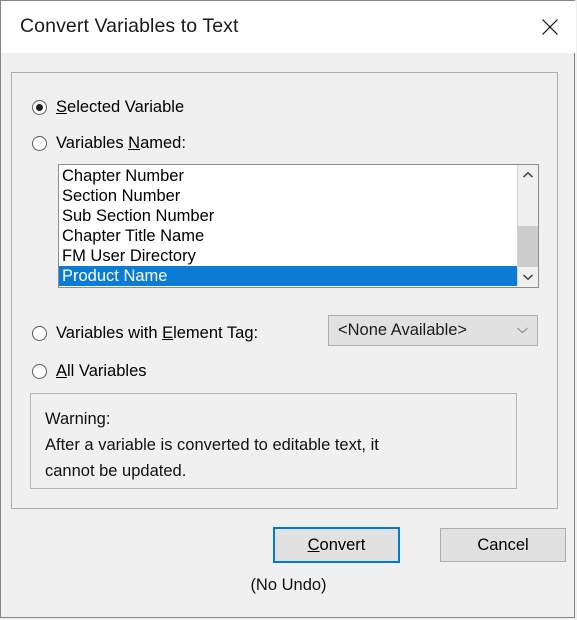 The height and width of the screenshot is (620, 577). I want to click on list-item: Section Number, so click(288, 196).